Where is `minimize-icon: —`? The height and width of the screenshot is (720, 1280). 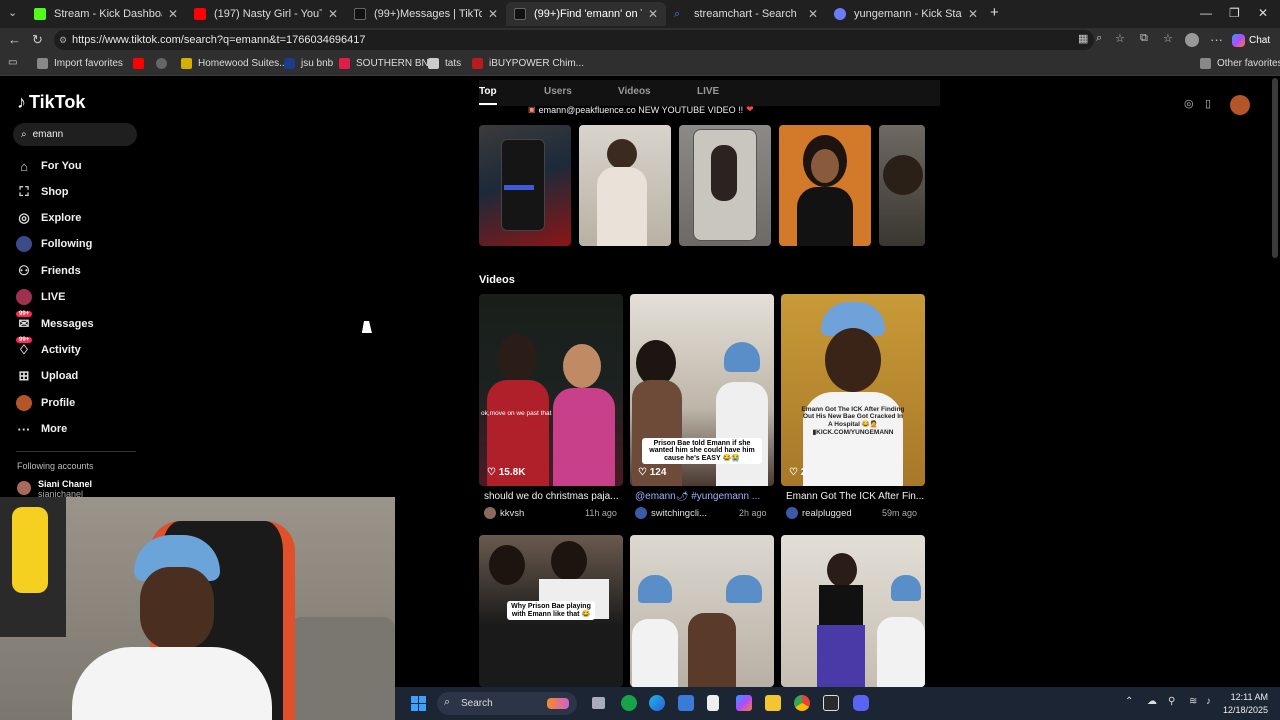 minimize-icon: — is located at coordinates (1206, 13).